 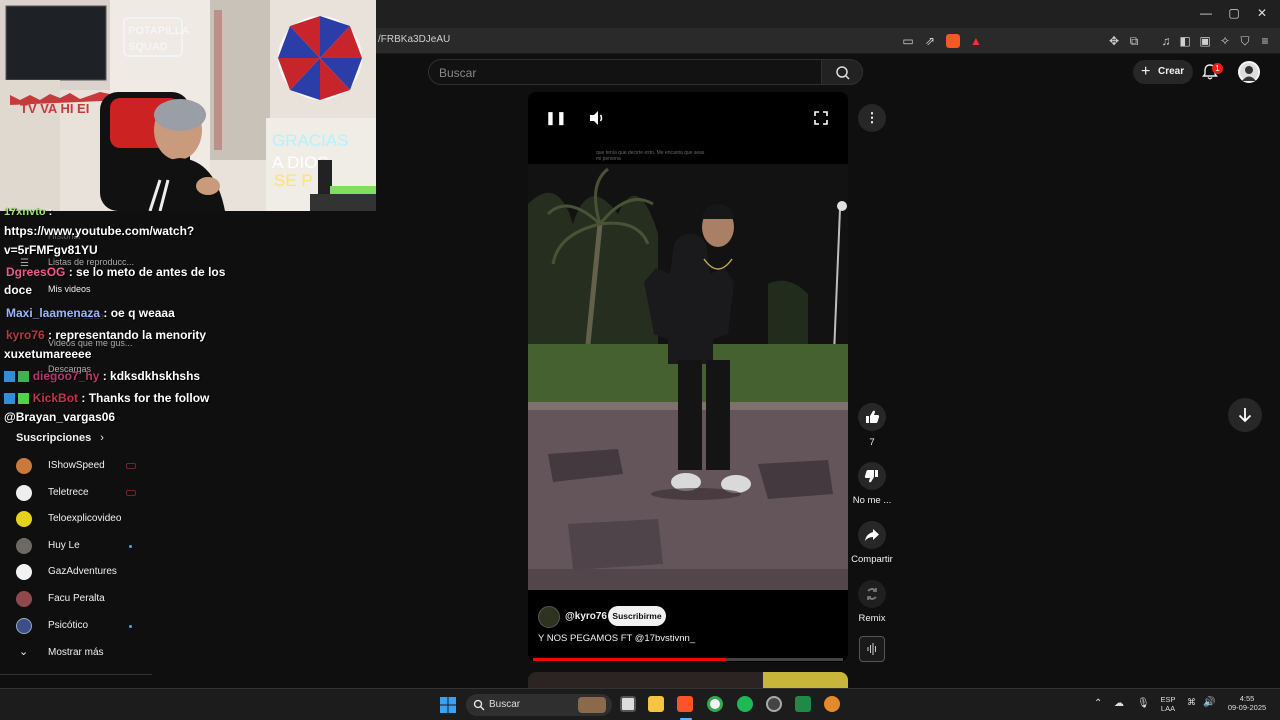 I want to click on screenshot-icon: ⧉, so click(x=1134, y=41).